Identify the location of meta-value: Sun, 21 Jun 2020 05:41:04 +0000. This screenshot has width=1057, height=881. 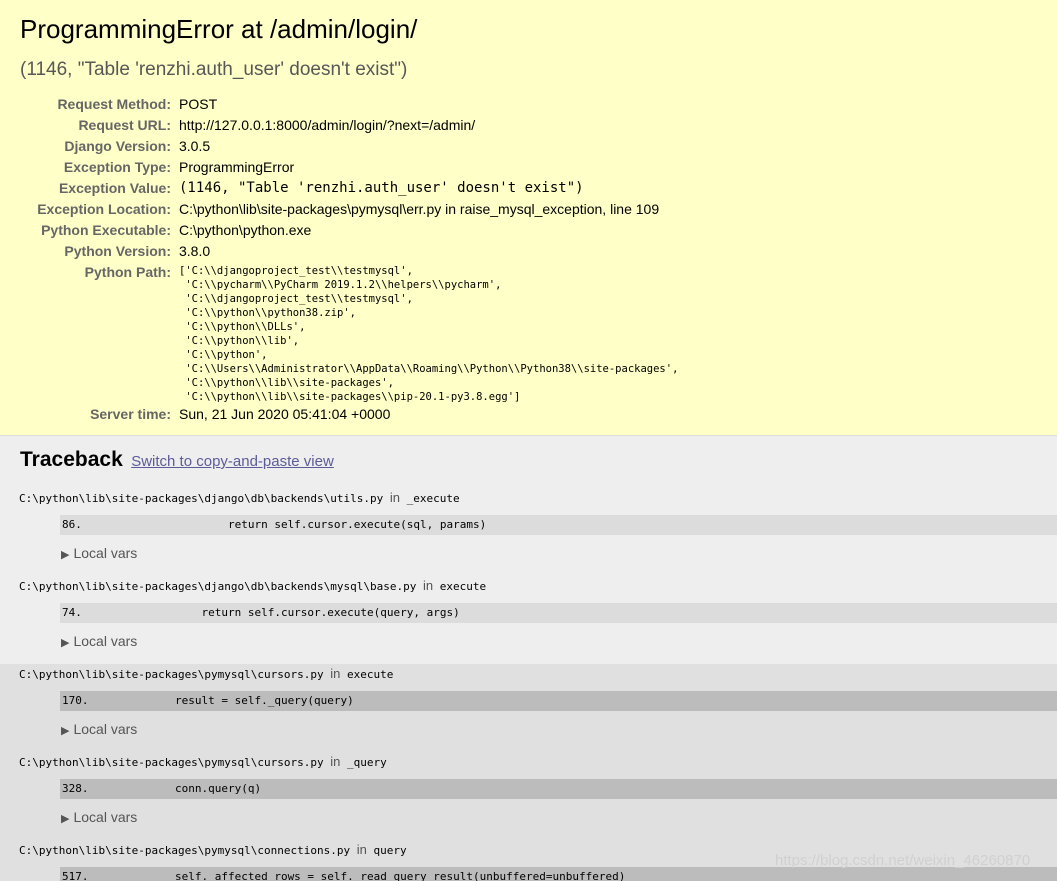
(285, 414).